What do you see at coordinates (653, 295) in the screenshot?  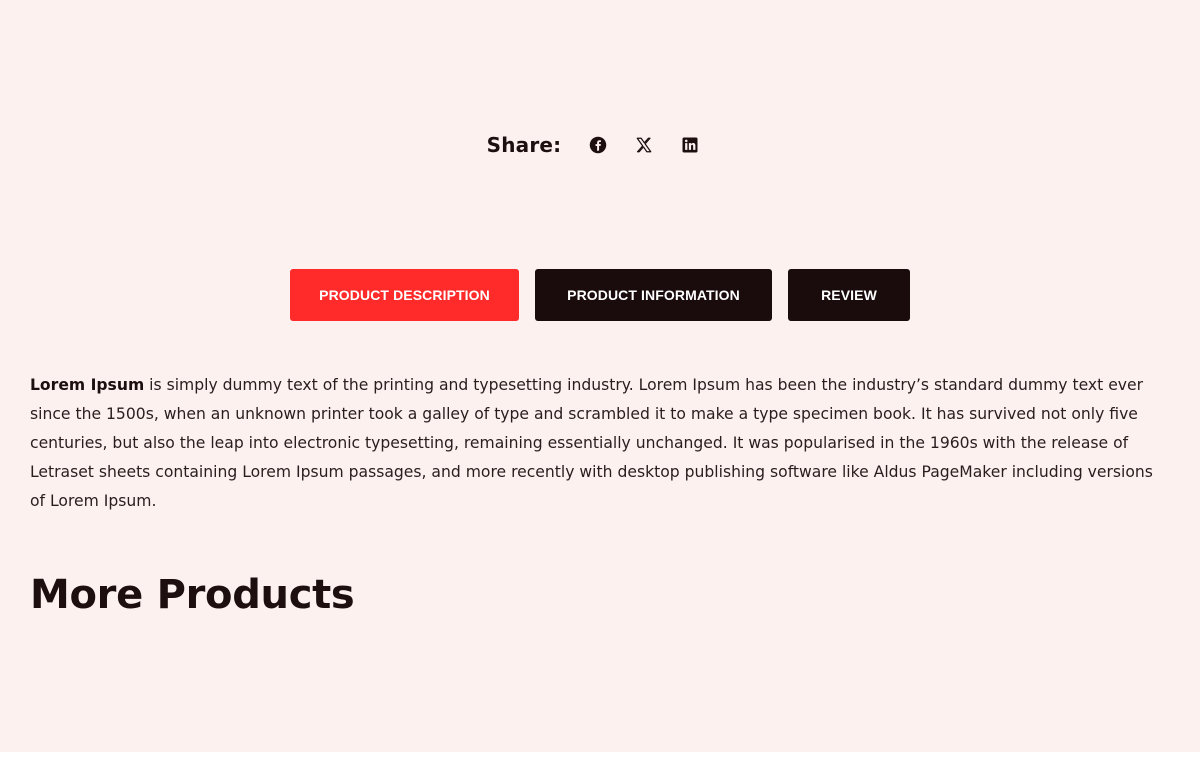 I see `tab-product-information: PRODUCT INFORMATION` at bounding box center [653, 295].